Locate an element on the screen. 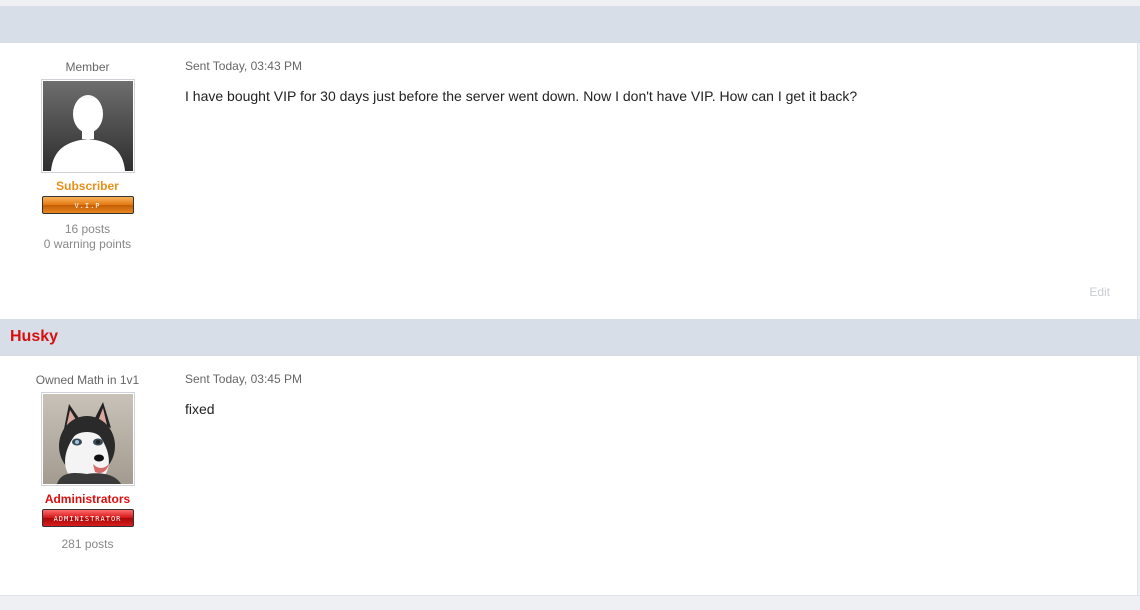  post-content: fixed is located at coordinates (200, 409).